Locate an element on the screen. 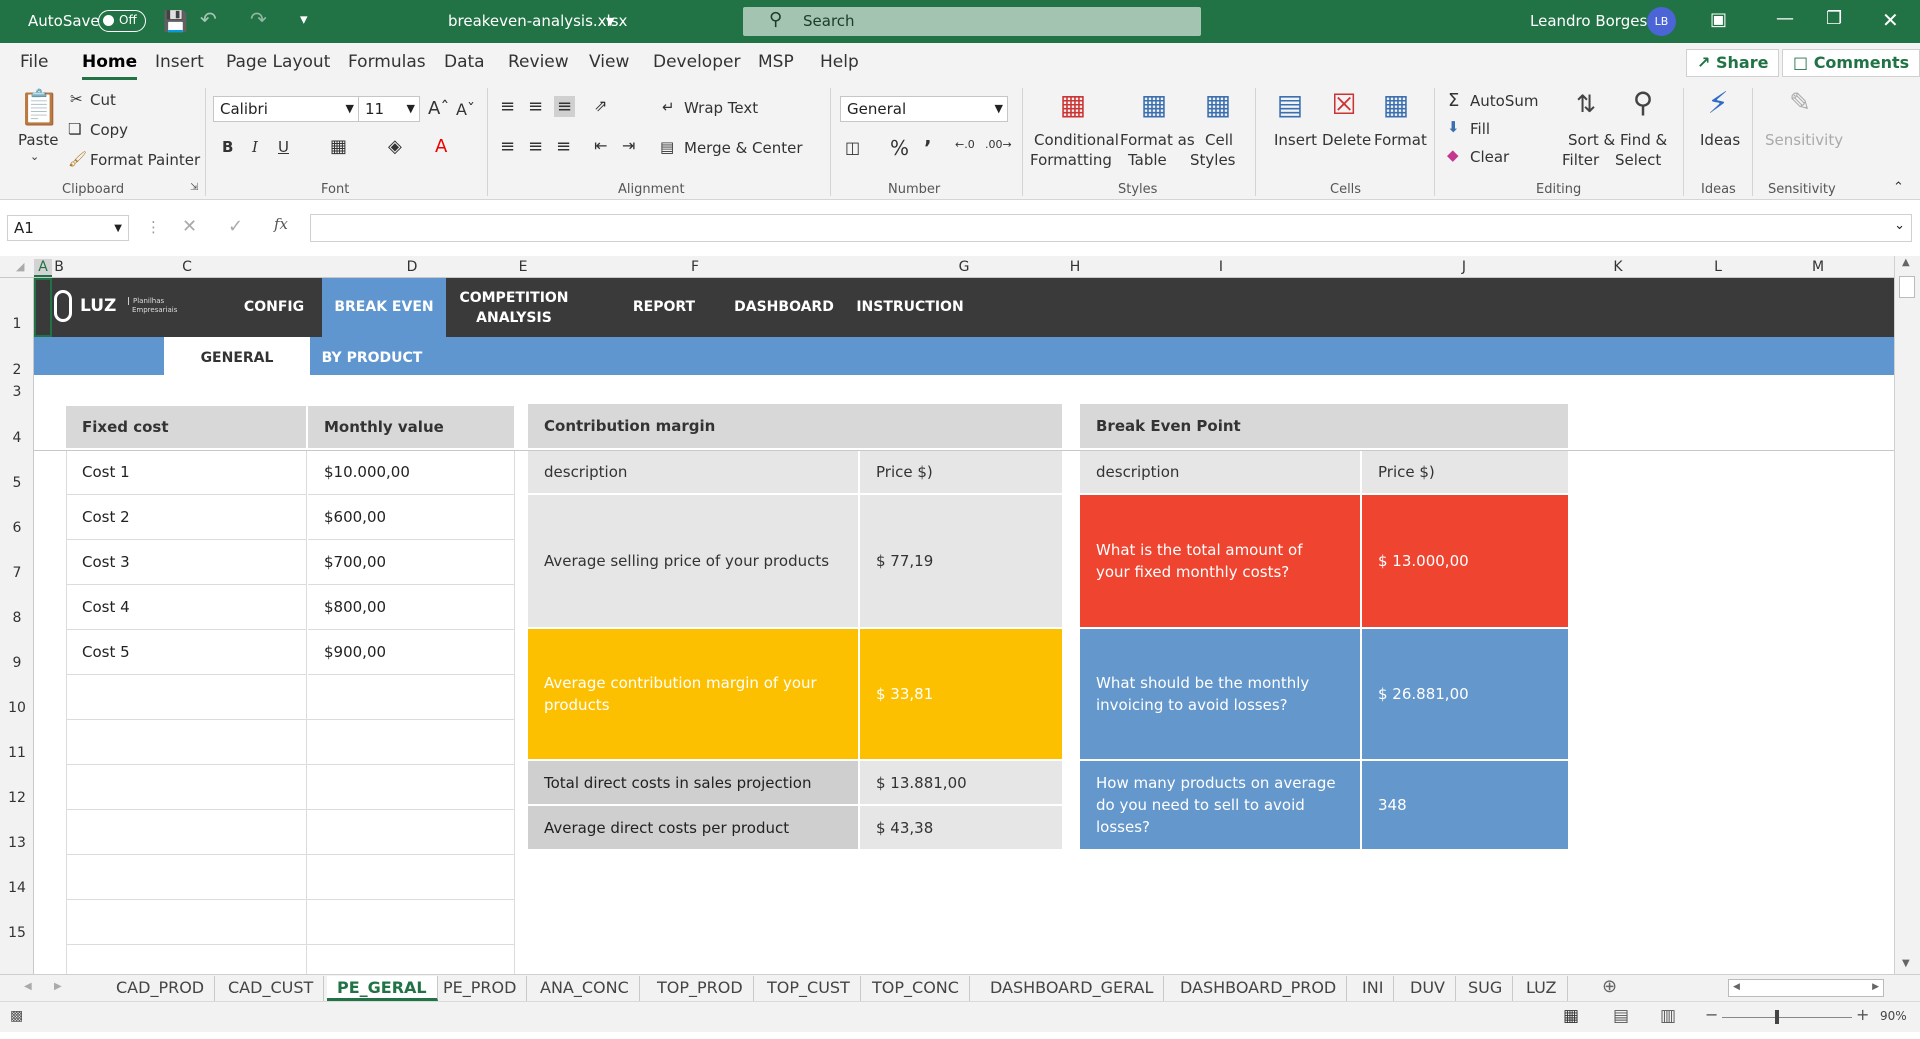  increase-font-icon: Aˆ is located at coordinates (438, 108).